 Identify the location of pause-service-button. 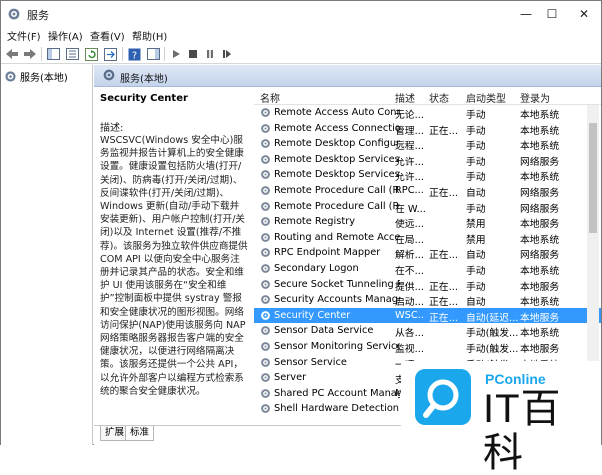
(210, 54).